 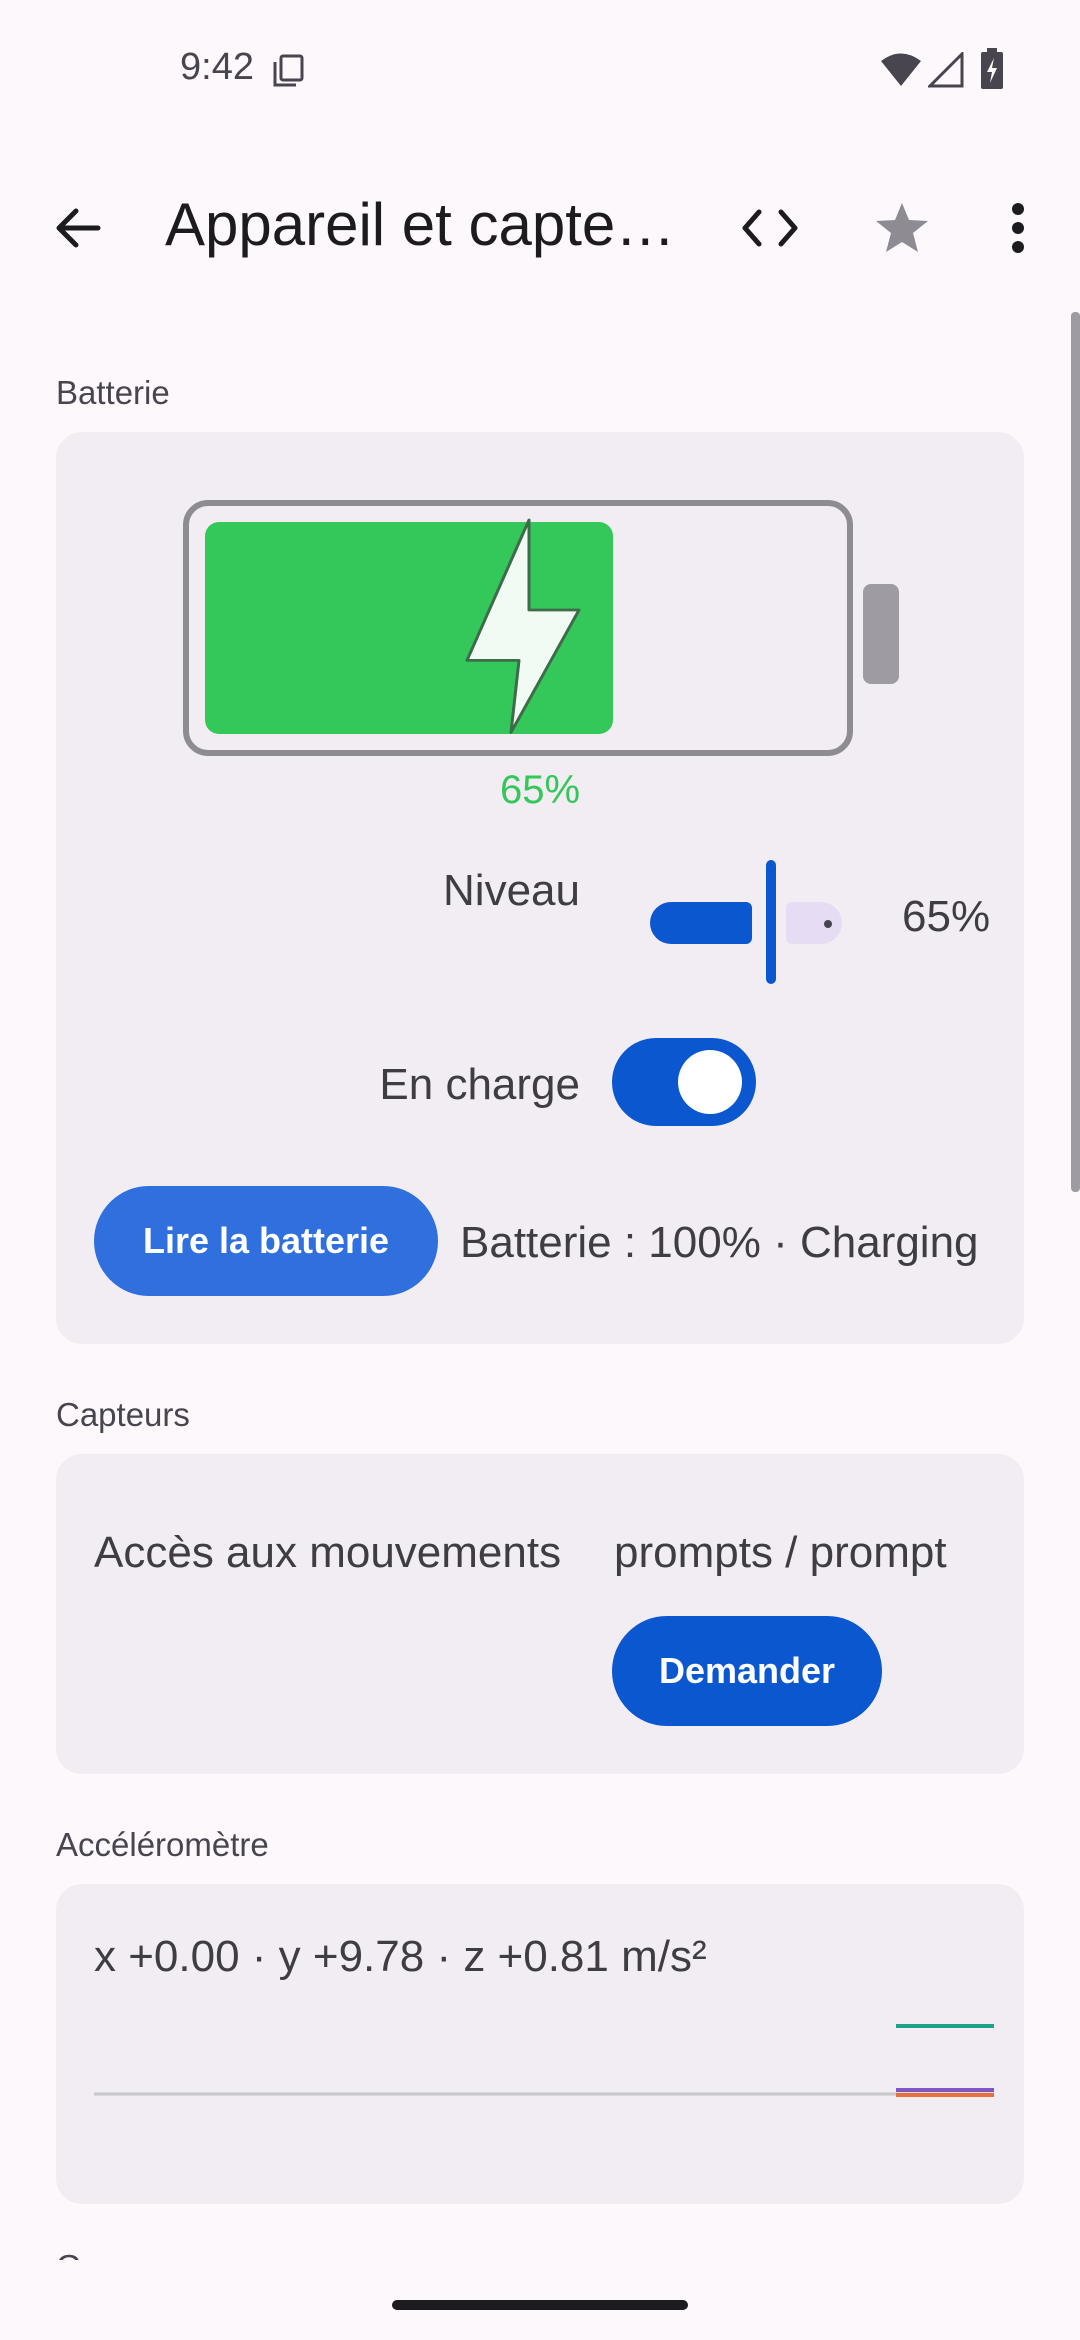 What do you see at coordinates (946, 70) in the screenshot?
I see `signal-icon` at bounding box center [946, 70].